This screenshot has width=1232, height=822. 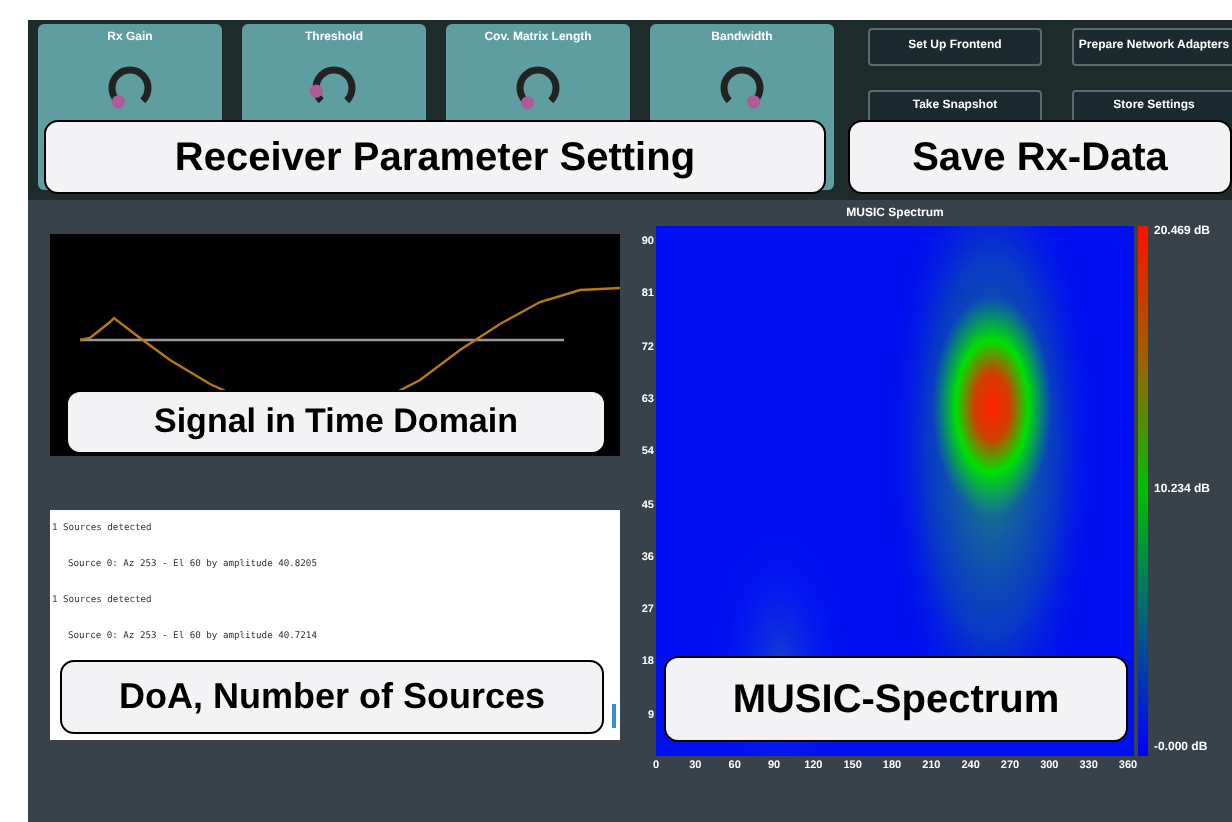 I want to click on annotation-label: DoA, Number of Sources, so click(x=332, y=697).